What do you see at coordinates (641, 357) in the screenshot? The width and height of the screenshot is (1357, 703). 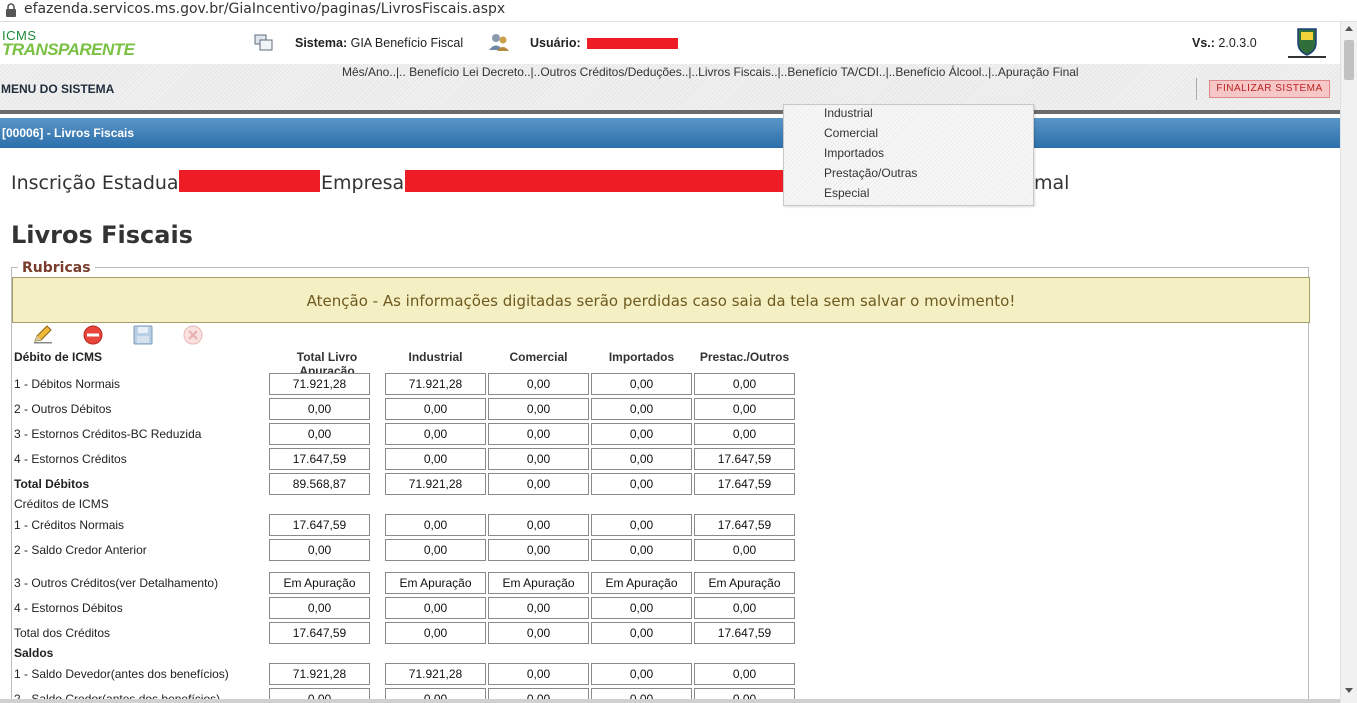 I see `col-importados: Importados` at bounding box center [641, 357].